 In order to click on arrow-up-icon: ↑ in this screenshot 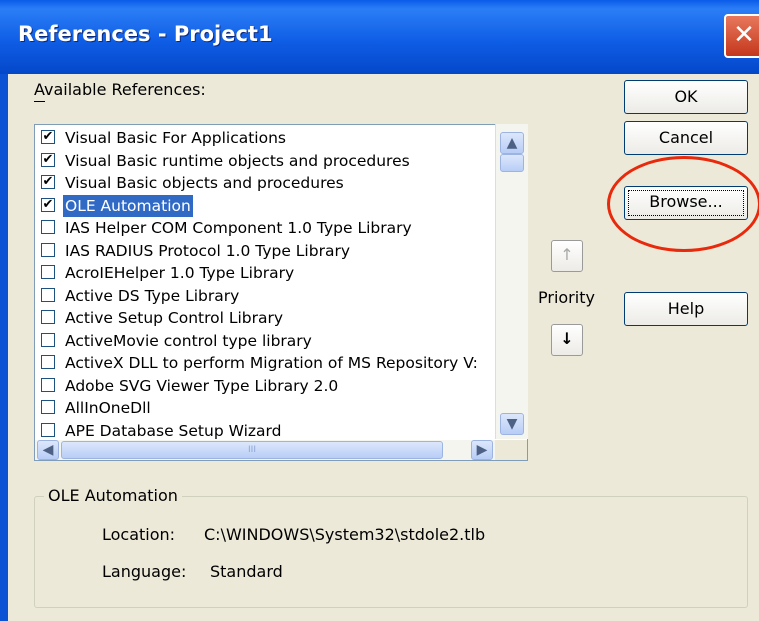, I will do `click(567, 254)`.